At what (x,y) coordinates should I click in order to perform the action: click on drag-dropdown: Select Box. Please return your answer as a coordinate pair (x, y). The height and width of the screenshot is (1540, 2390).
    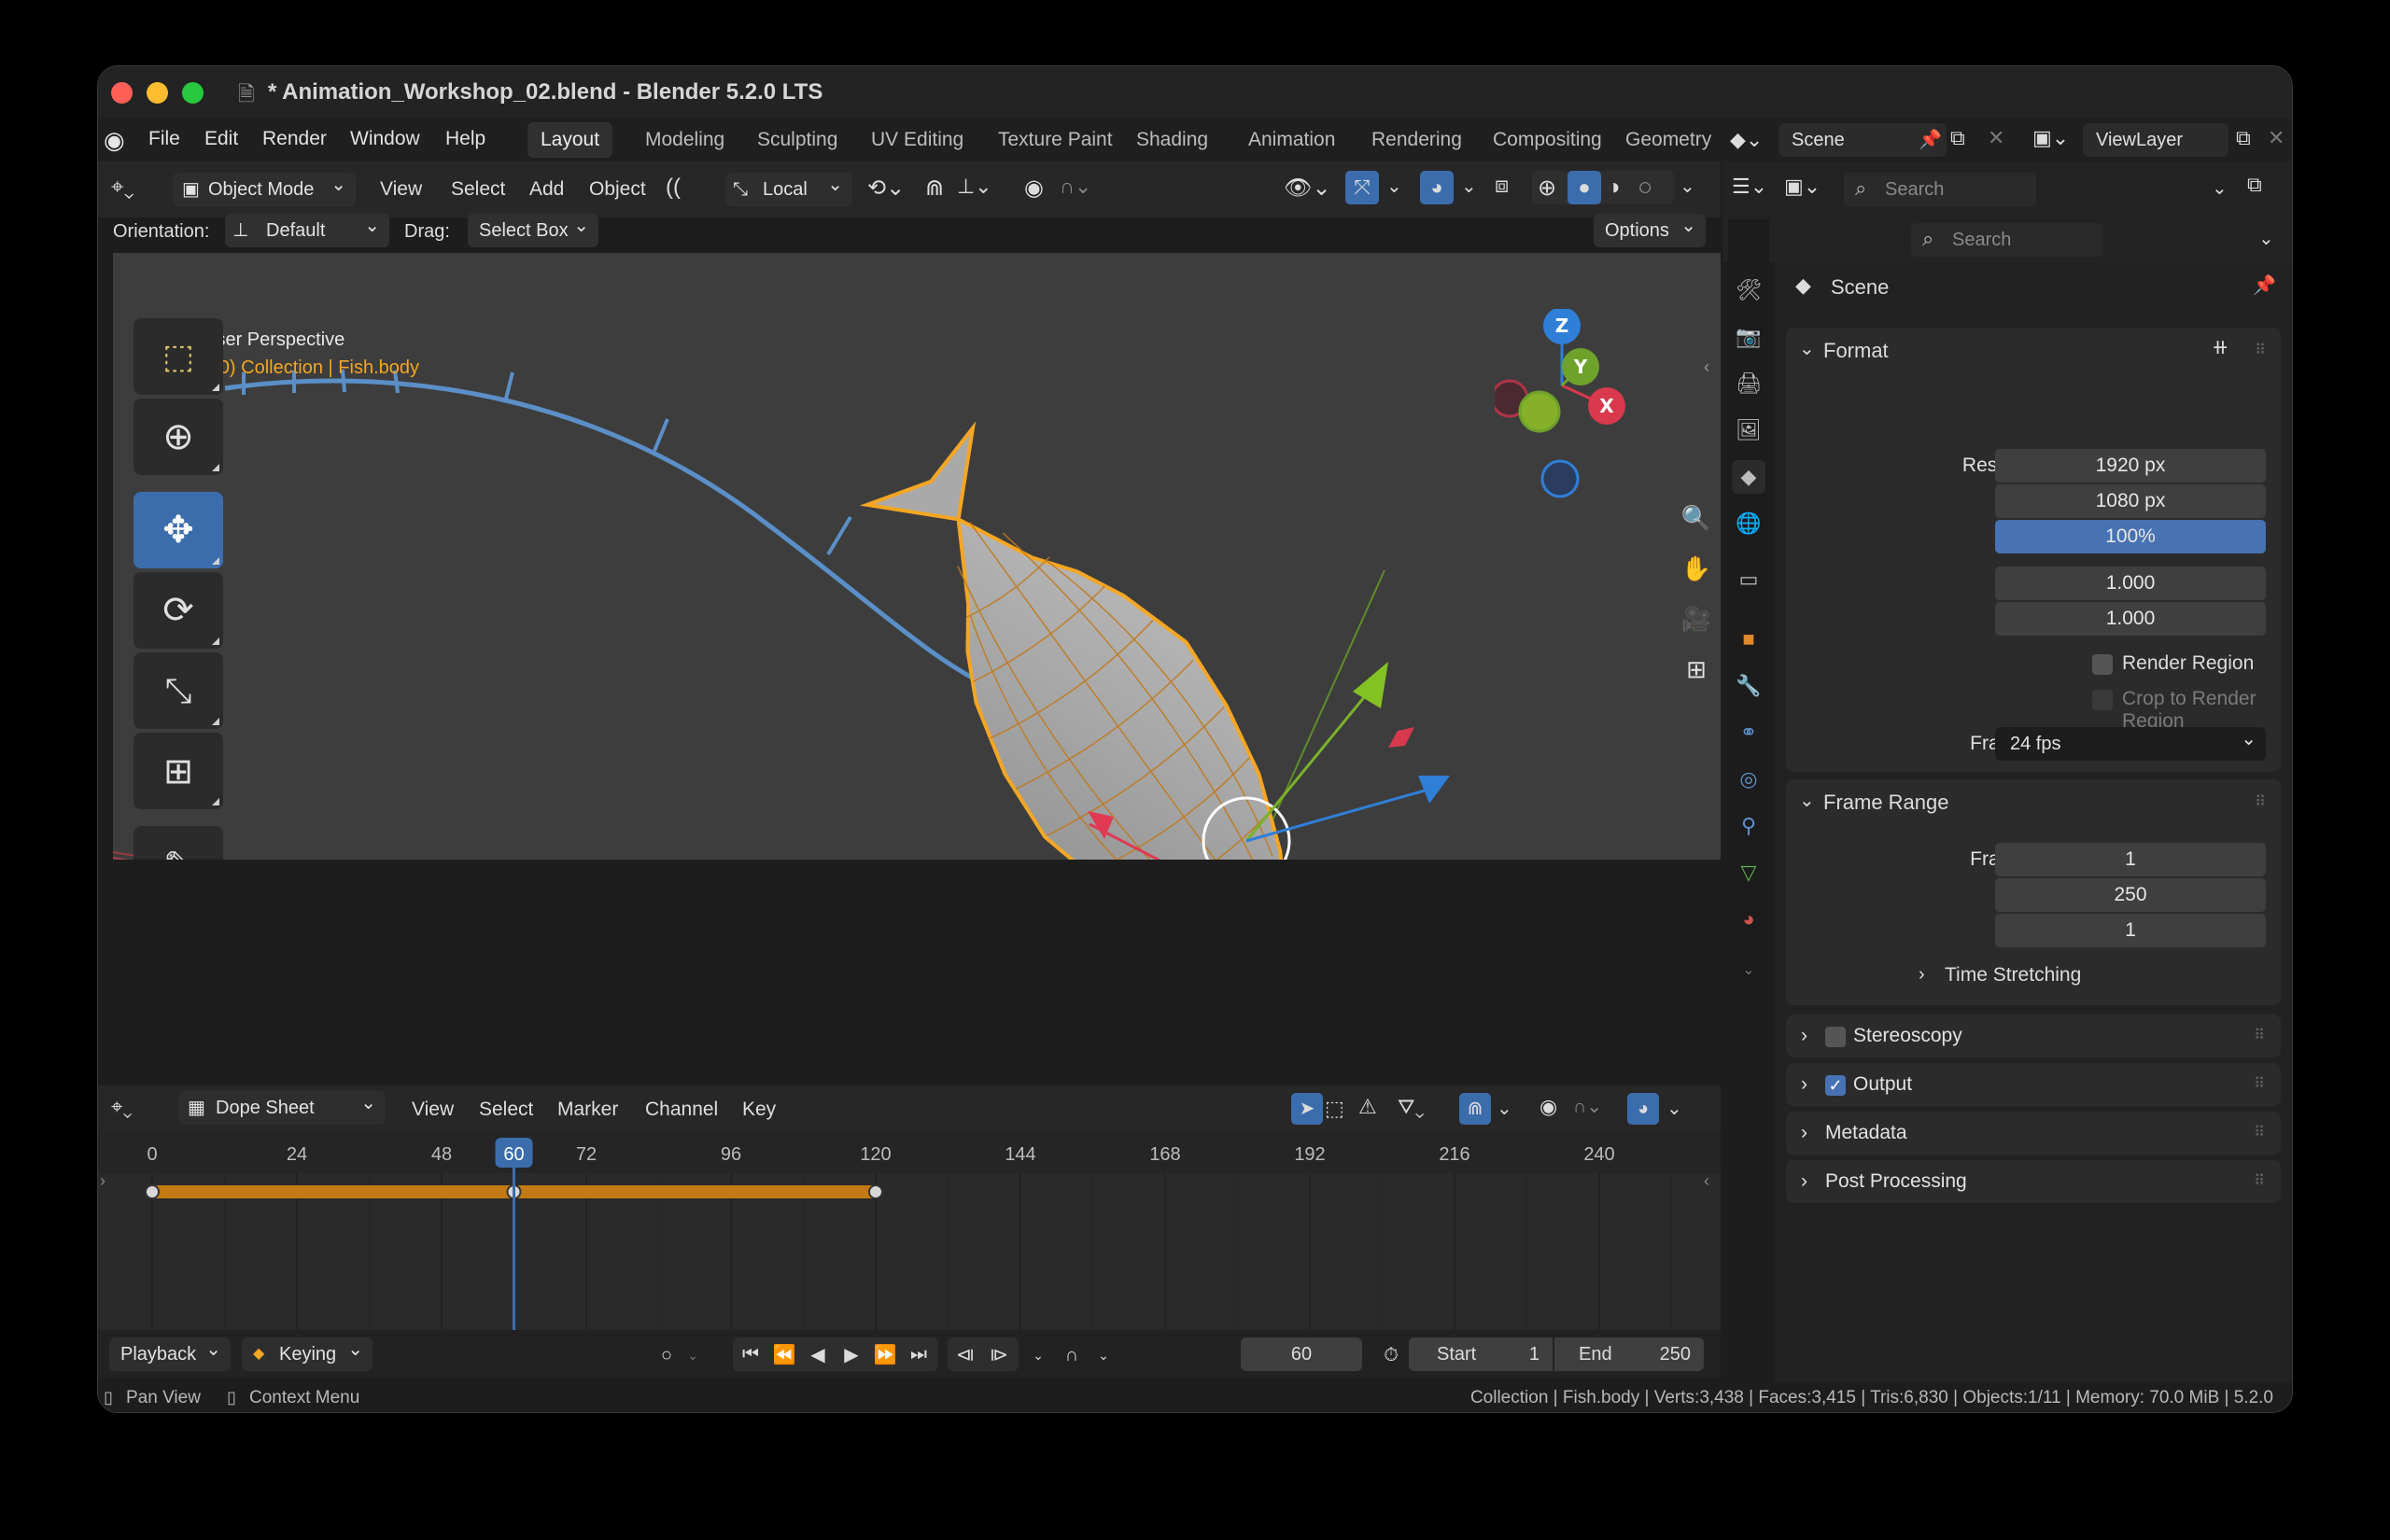
    Looking at the image, I should click on (533, 228).